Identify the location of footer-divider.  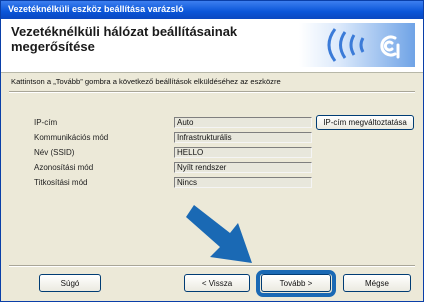
(212, 266).